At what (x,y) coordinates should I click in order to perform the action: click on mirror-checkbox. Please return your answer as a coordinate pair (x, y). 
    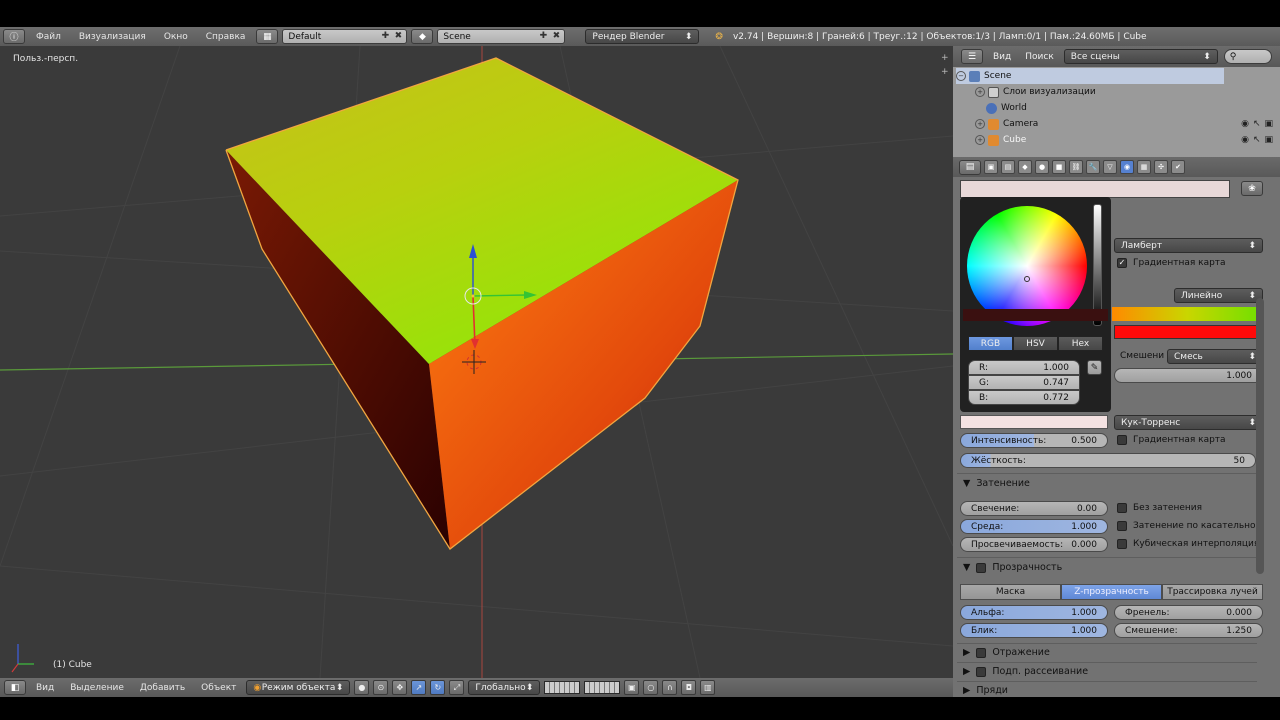
    Looking at the image, I should click on (981, 652).